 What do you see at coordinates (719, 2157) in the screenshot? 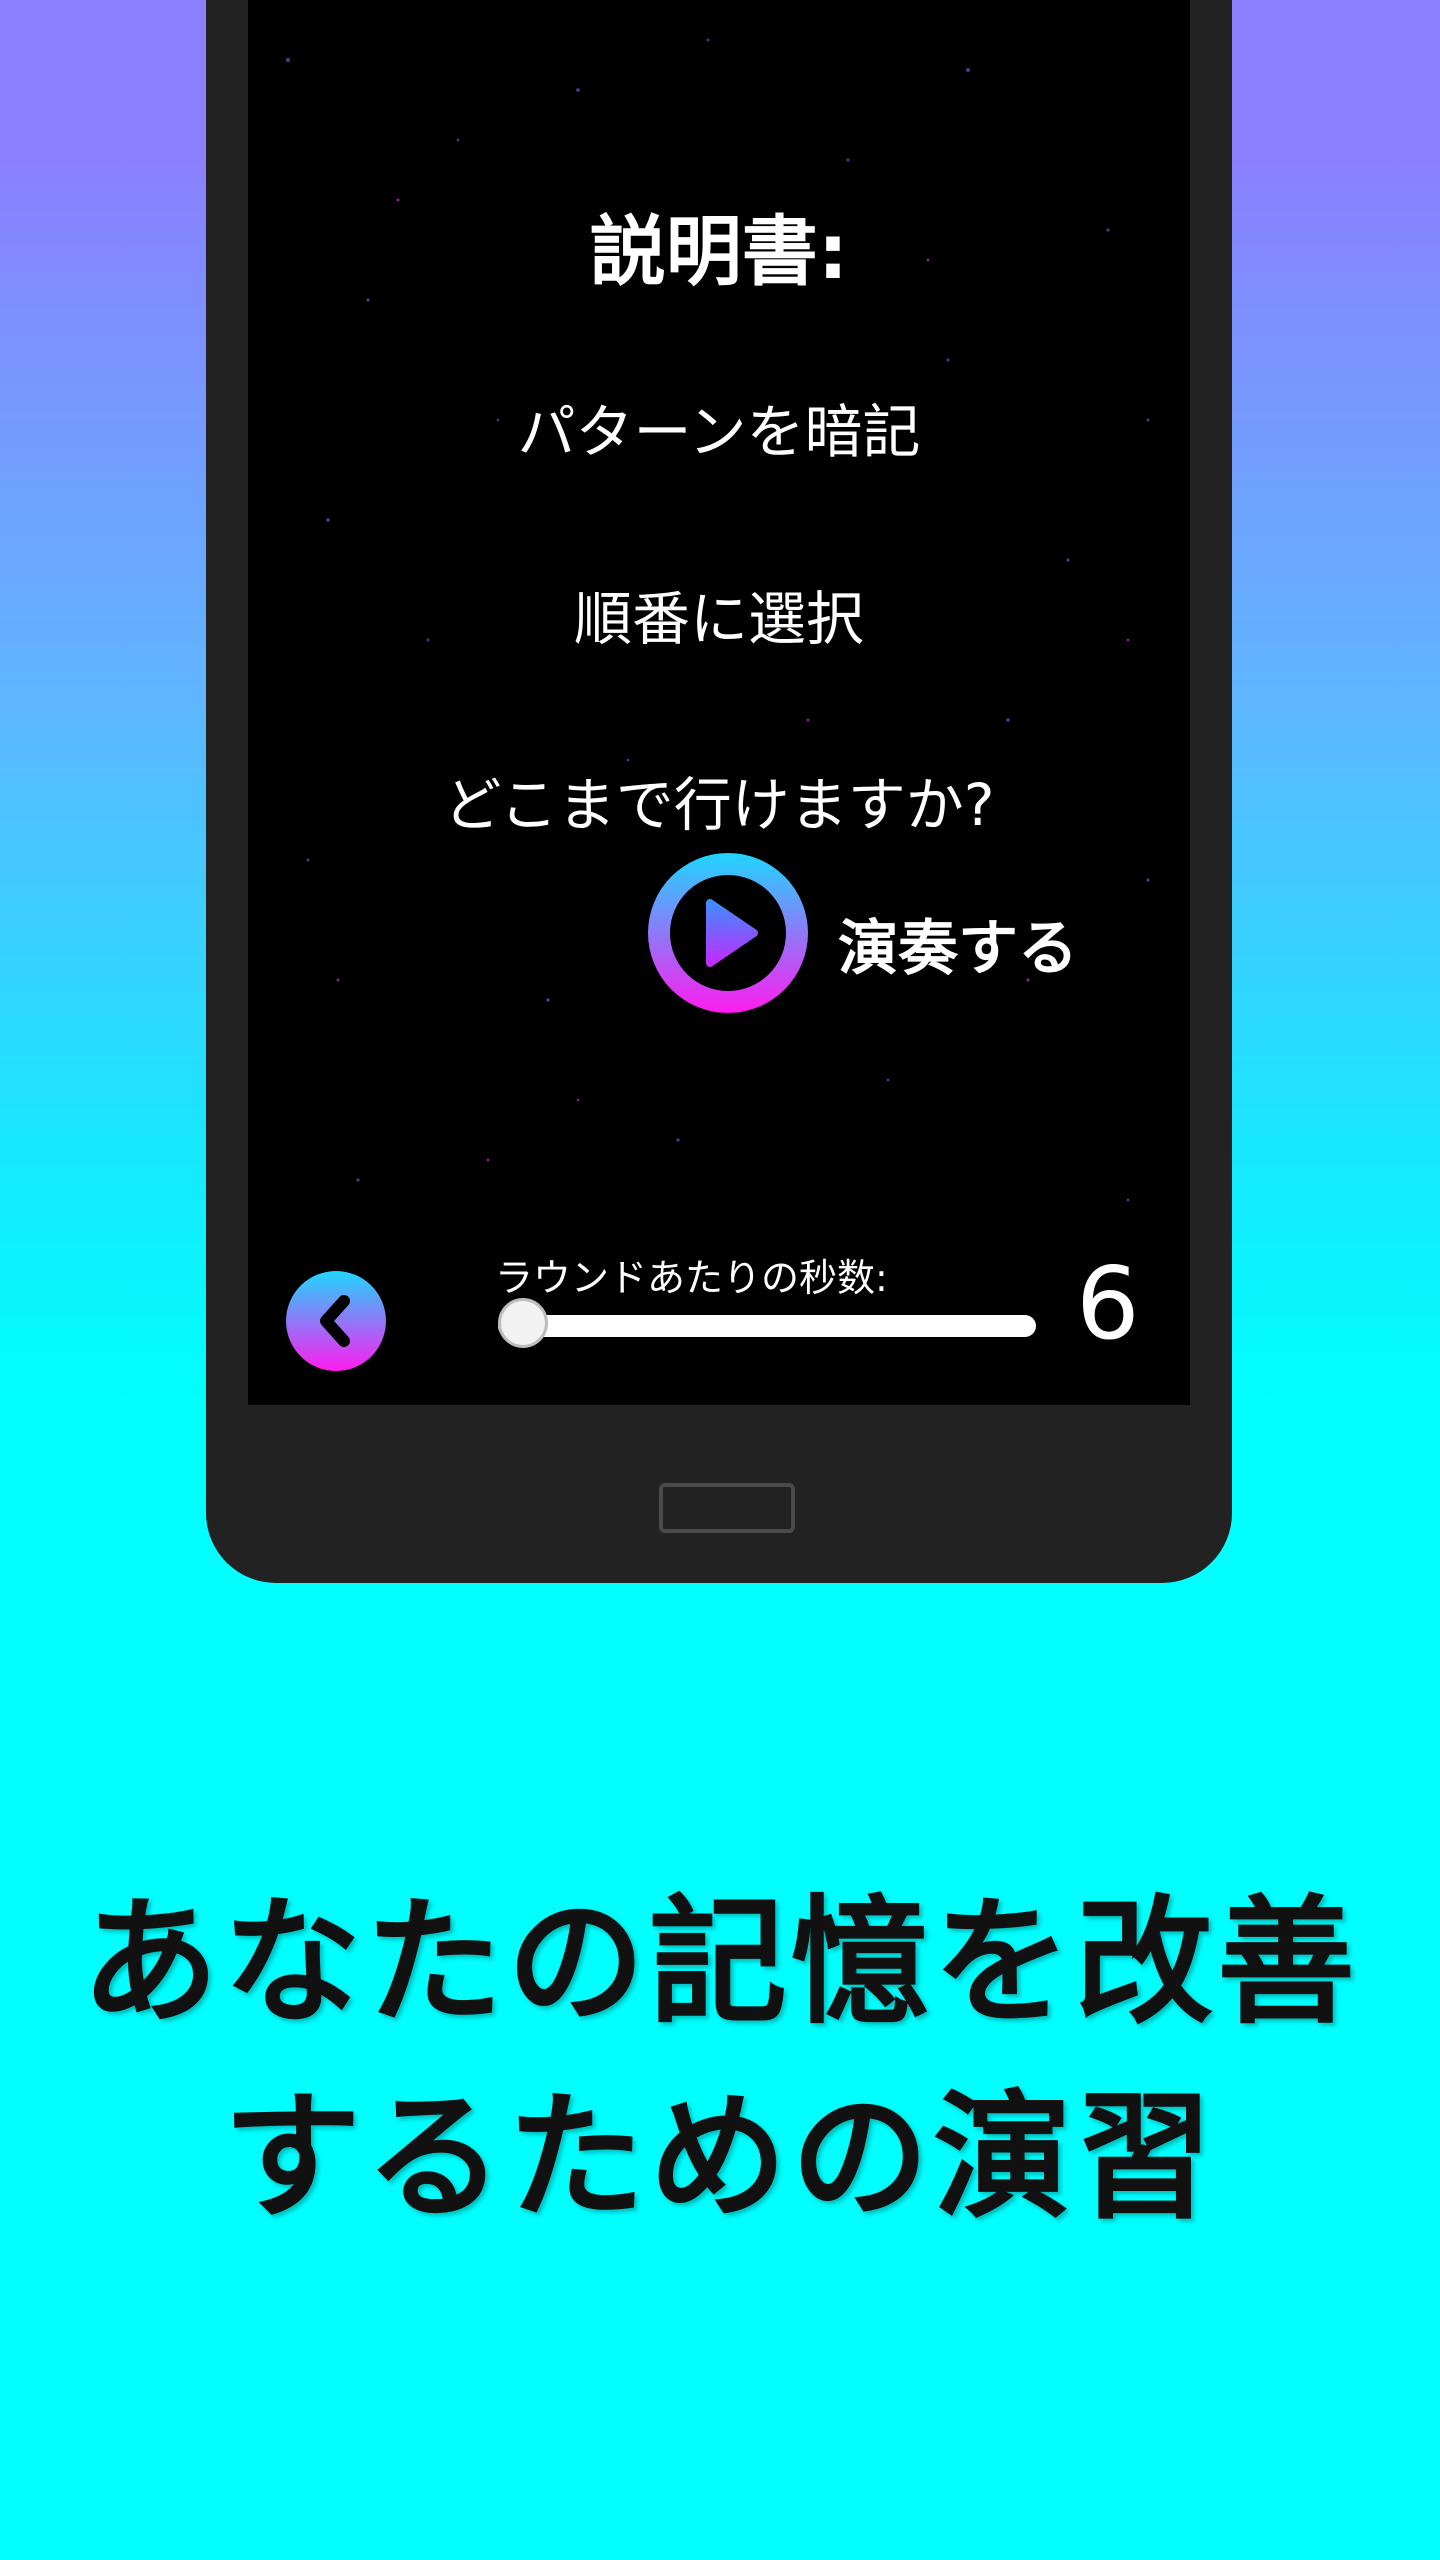
I see `promo-headline-line2: するための演習` at bounding box center [719, 2157].